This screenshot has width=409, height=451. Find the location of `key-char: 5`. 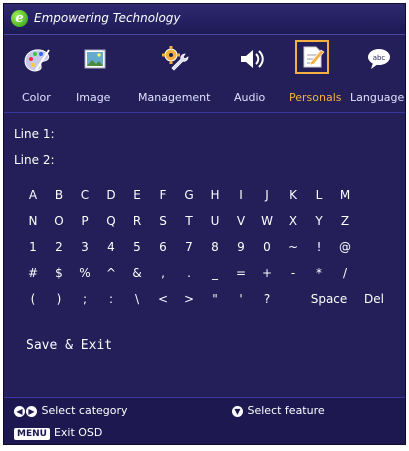

key-char: 5 is located at coordinates (137, 247).